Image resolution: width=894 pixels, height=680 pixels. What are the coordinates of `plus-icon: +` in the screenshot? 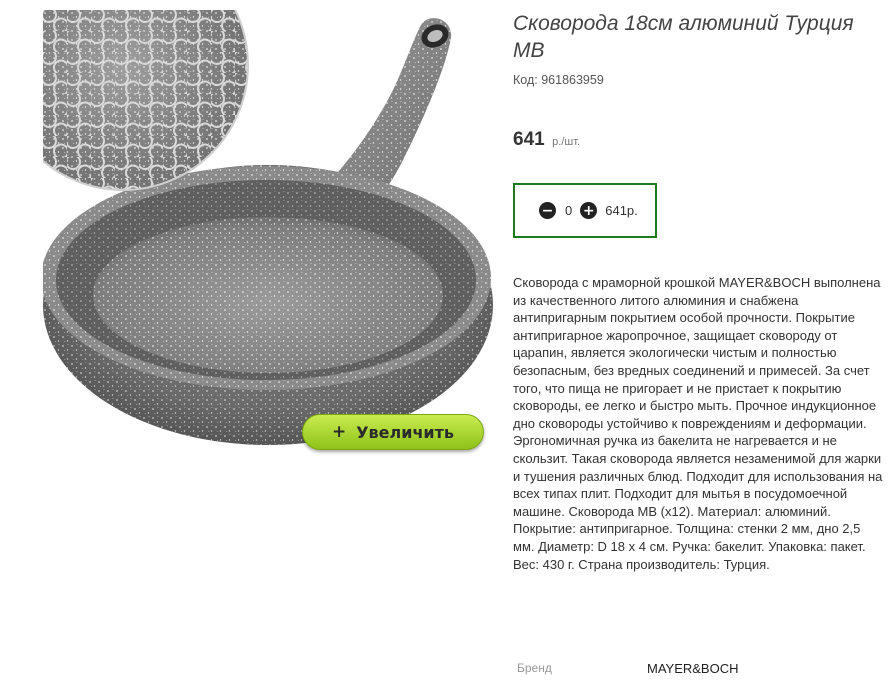 It's located at (339, 432).